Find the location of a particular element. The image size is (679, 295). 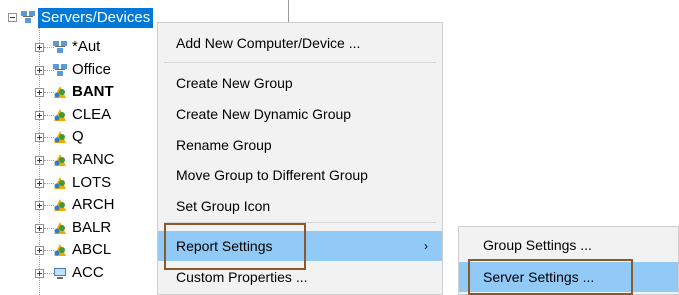

menu-item-label: Move Group to Different Group is located at coordinates (272, 175).